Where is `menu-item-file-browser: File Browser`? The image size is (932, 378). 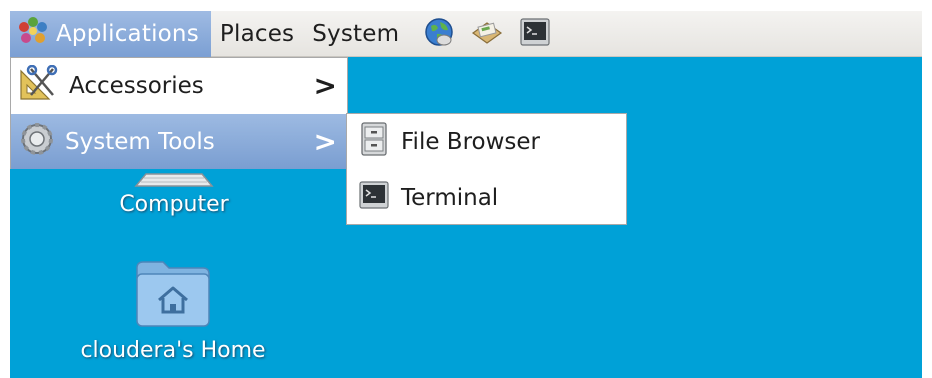 menu-item-file-browser: File Browser is located at coordinates (486, 141).